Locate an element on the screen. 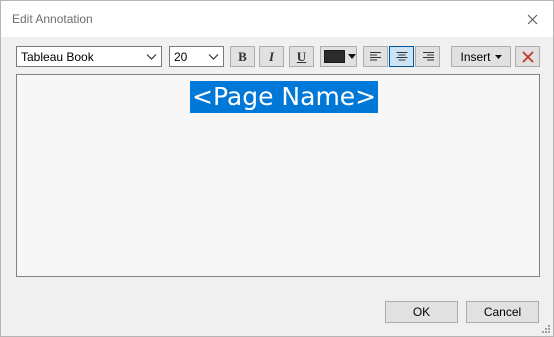  font-family-select: Tableau Book is located at coordinates (89, 56).